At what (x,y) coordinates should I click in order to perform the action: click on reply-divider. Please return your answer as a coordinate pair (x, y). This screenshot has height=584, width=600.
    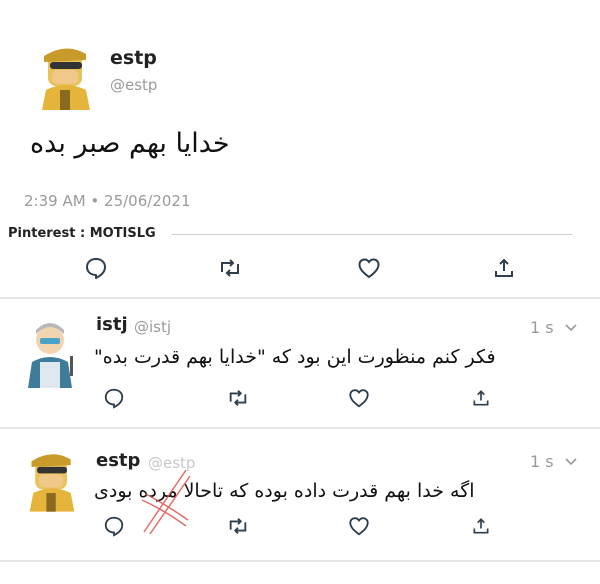
    Looking at the image, I should click on (300, 428).